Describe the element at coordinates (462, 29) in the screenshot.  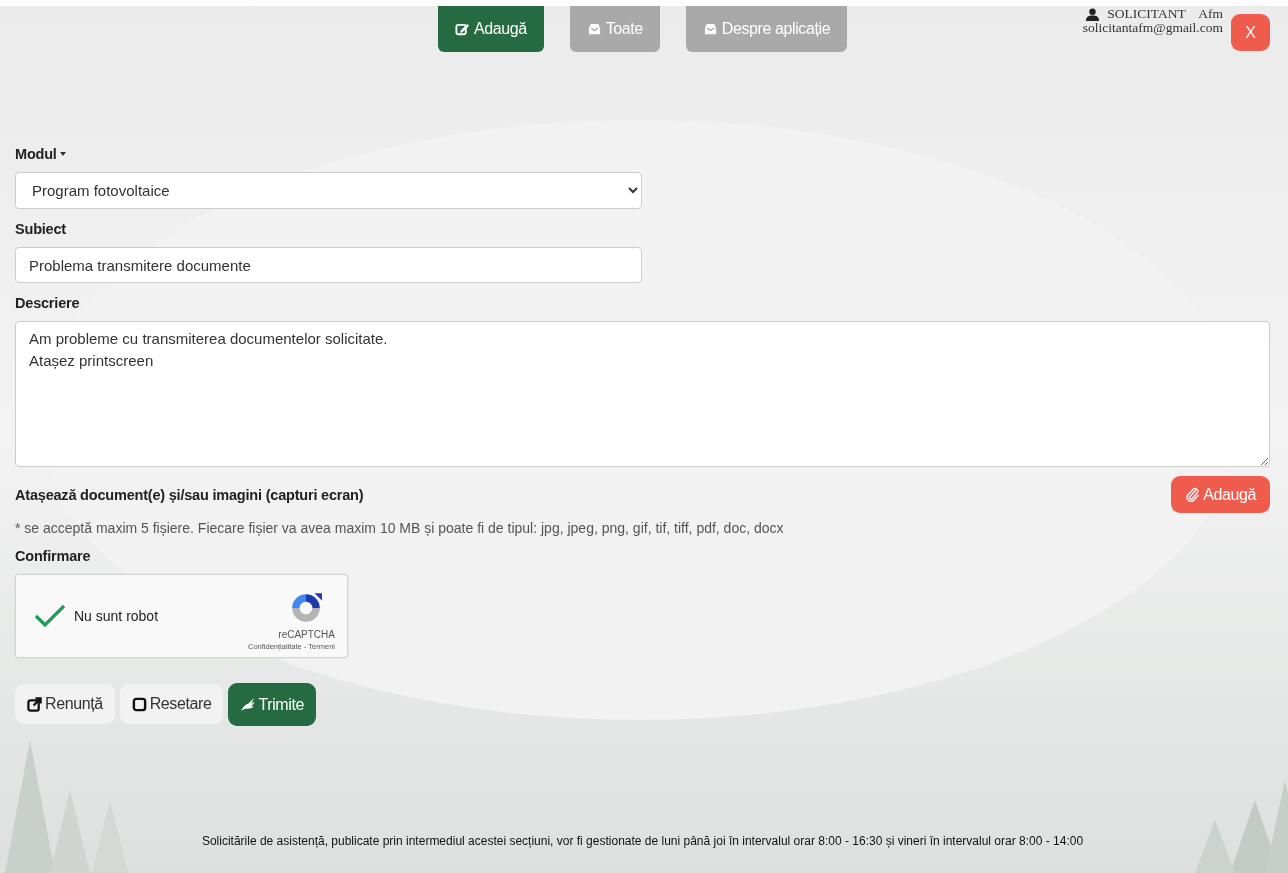
I see `edit-icon` at that location.